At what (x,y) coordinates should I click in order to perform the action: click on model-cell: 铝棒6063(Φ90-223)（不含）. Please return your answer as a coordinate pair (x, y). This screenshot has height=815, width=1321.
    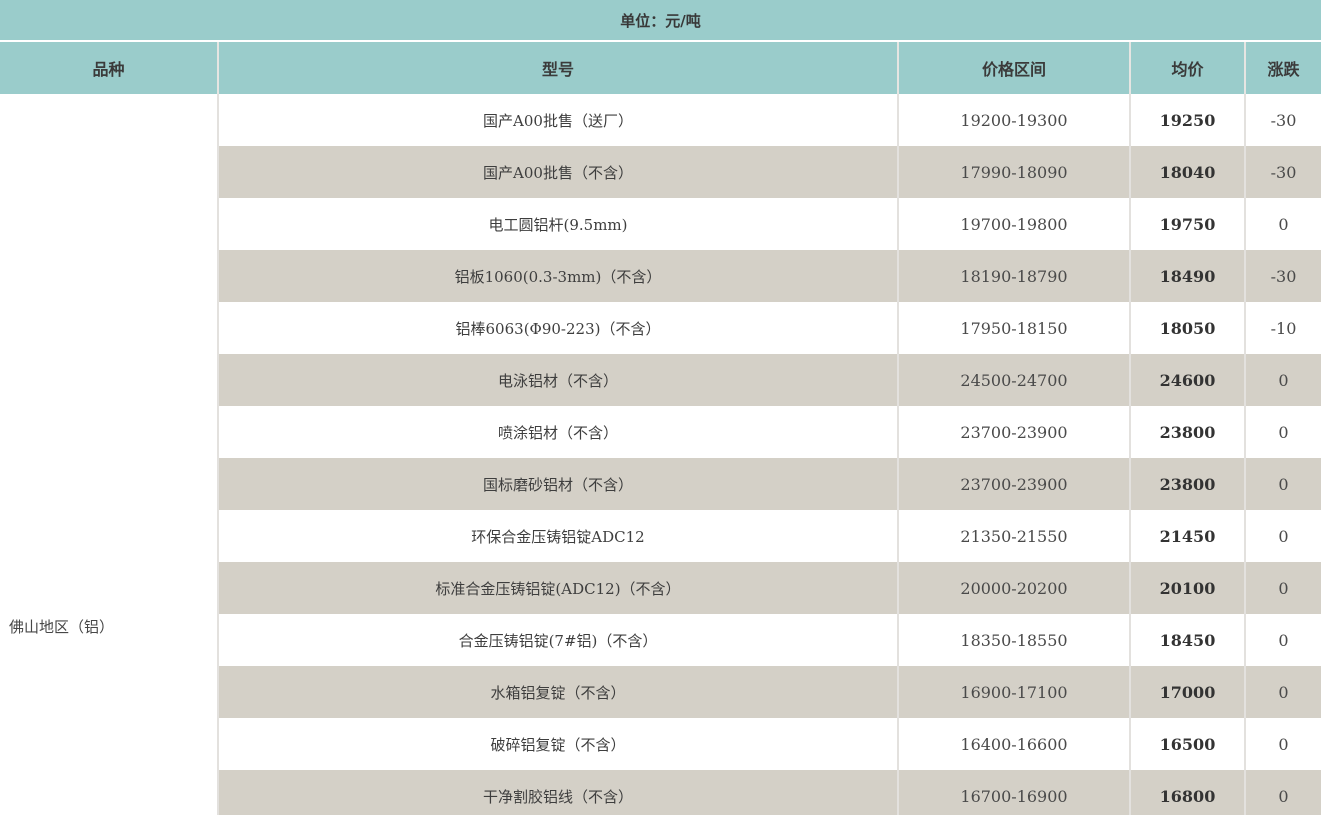
    Looking at the image, I should click on (558, 328).